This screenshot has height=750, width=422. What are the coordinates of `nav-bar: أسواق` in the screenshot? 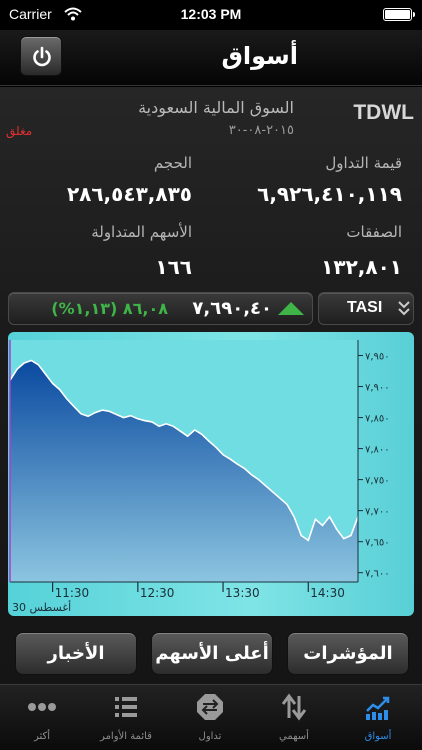 It's located at (211, 58).